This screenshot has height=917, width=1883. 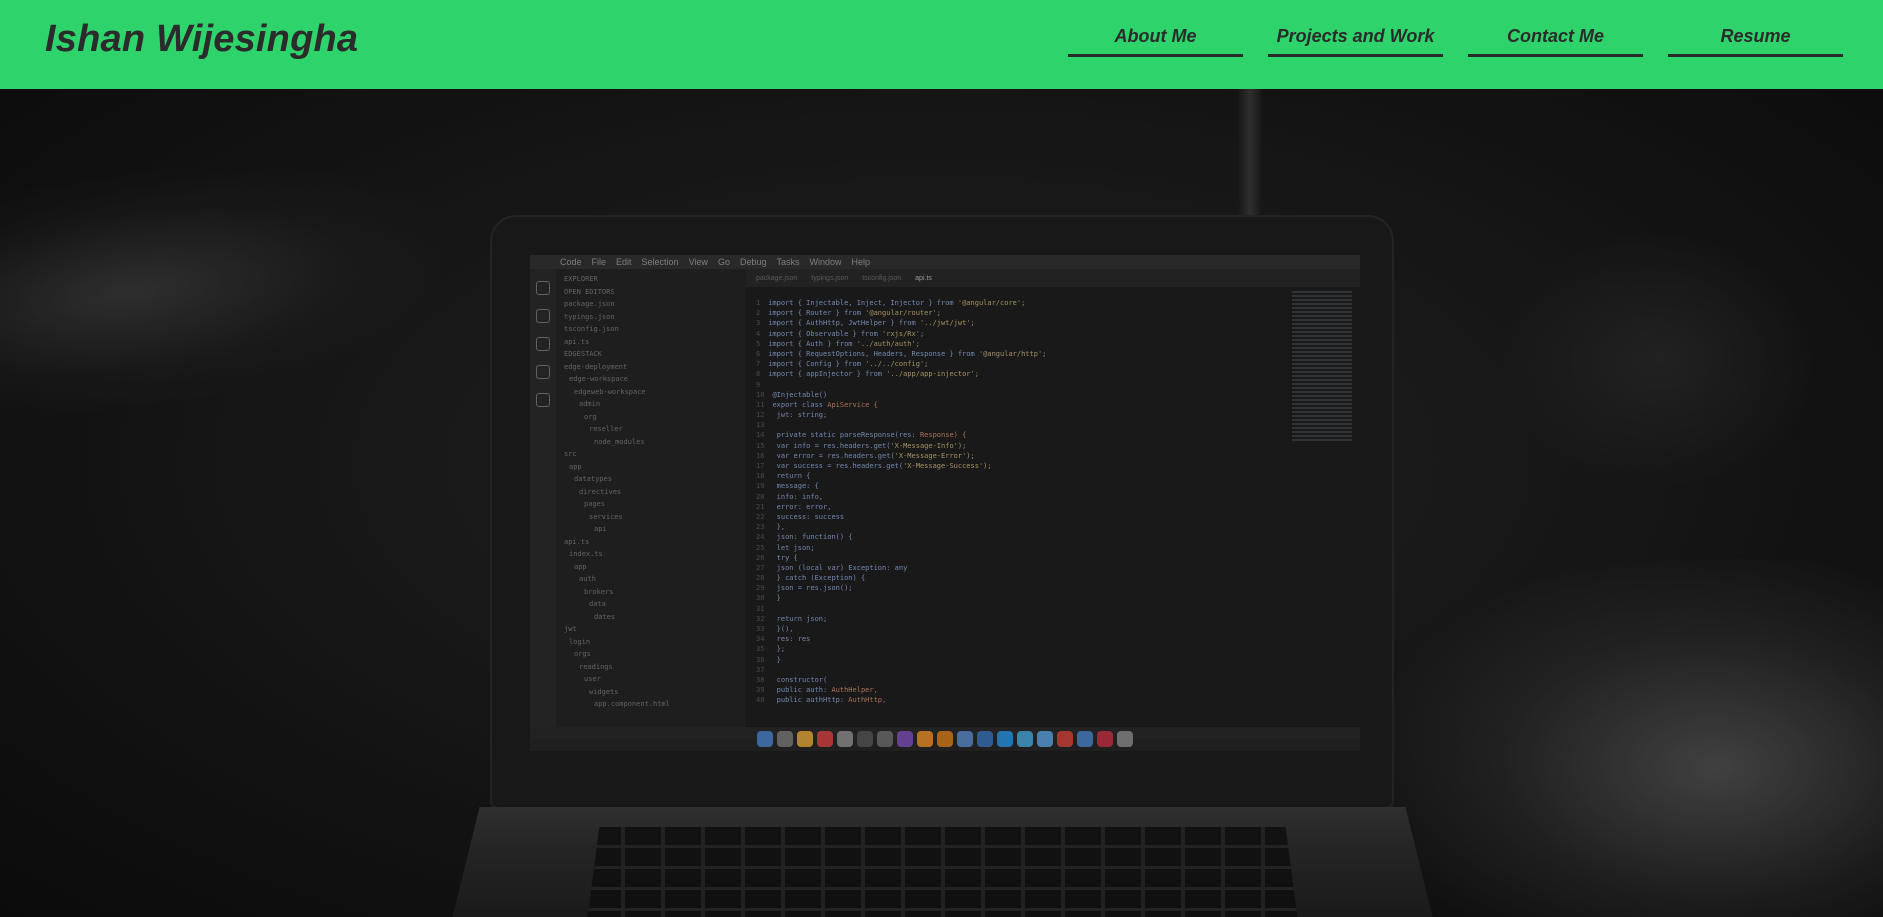 What do you see at coordinates (1355, 41) in the screenshot?
I see `nav-projects-and-work: Projects and Work` at bounding box center [1355, 41].